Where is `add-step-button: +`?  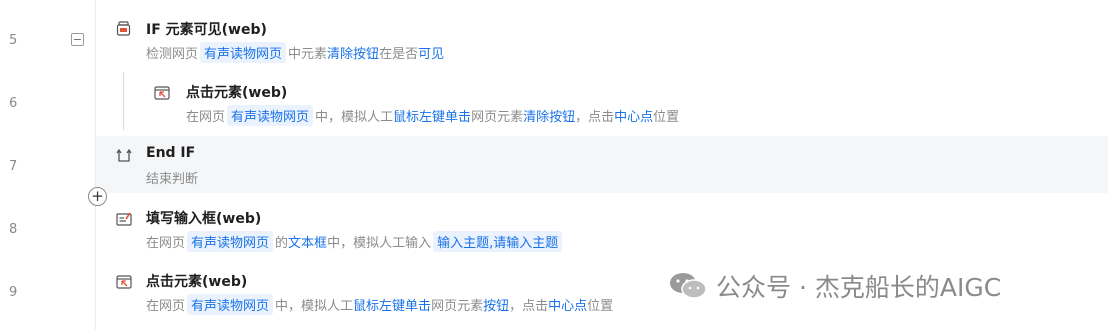 add-step-button: + is located at coordinates (97, 196).